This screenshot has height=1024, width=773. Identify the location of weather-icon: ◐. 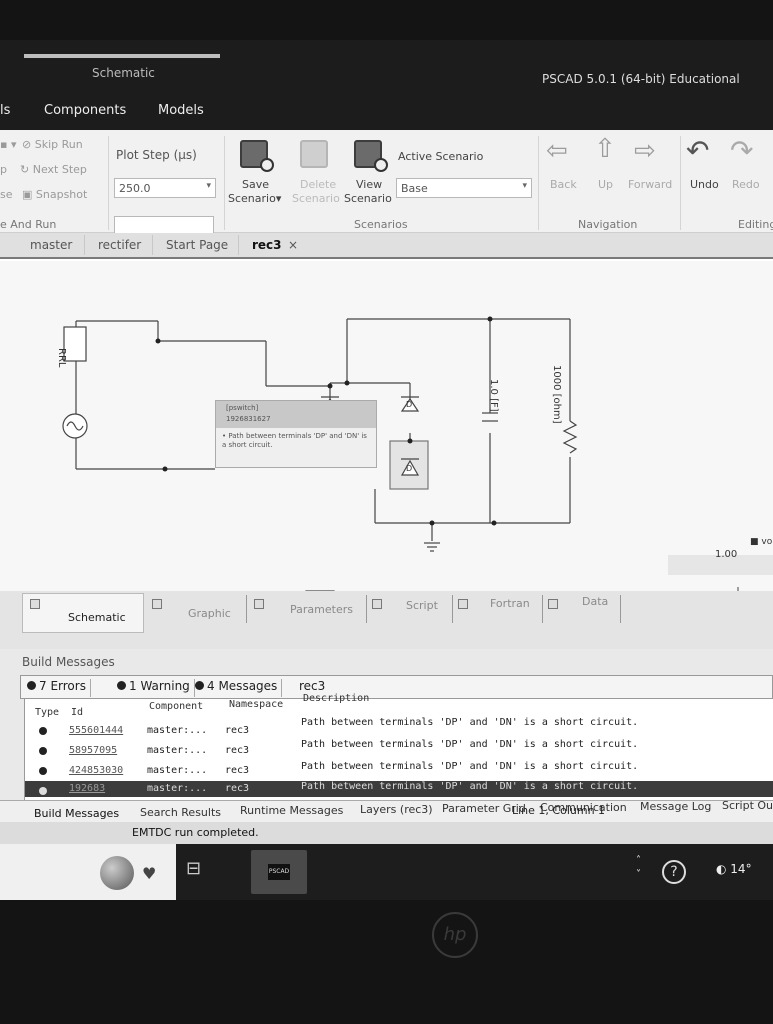
(723, 869).